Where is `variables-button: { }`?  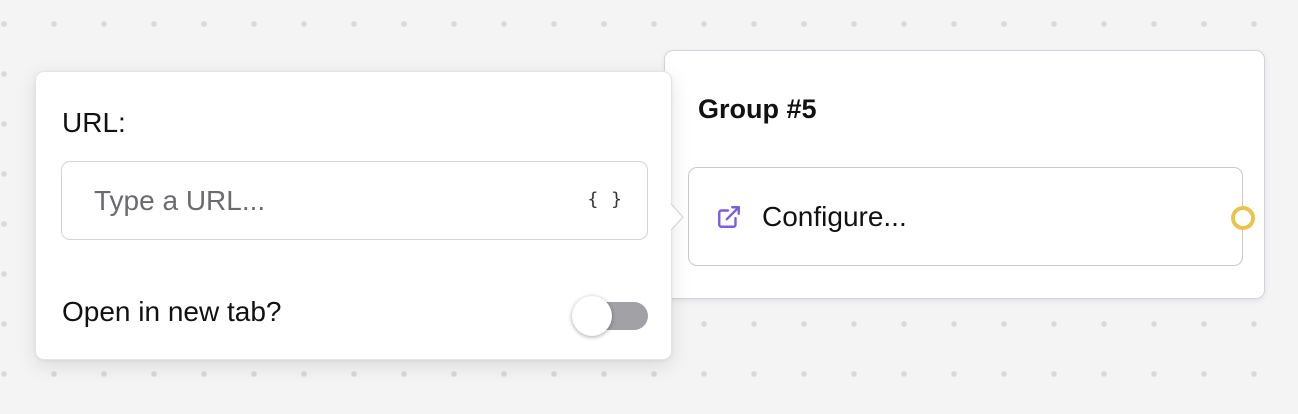 variables-button: { } is located at coordinates (605, 200).